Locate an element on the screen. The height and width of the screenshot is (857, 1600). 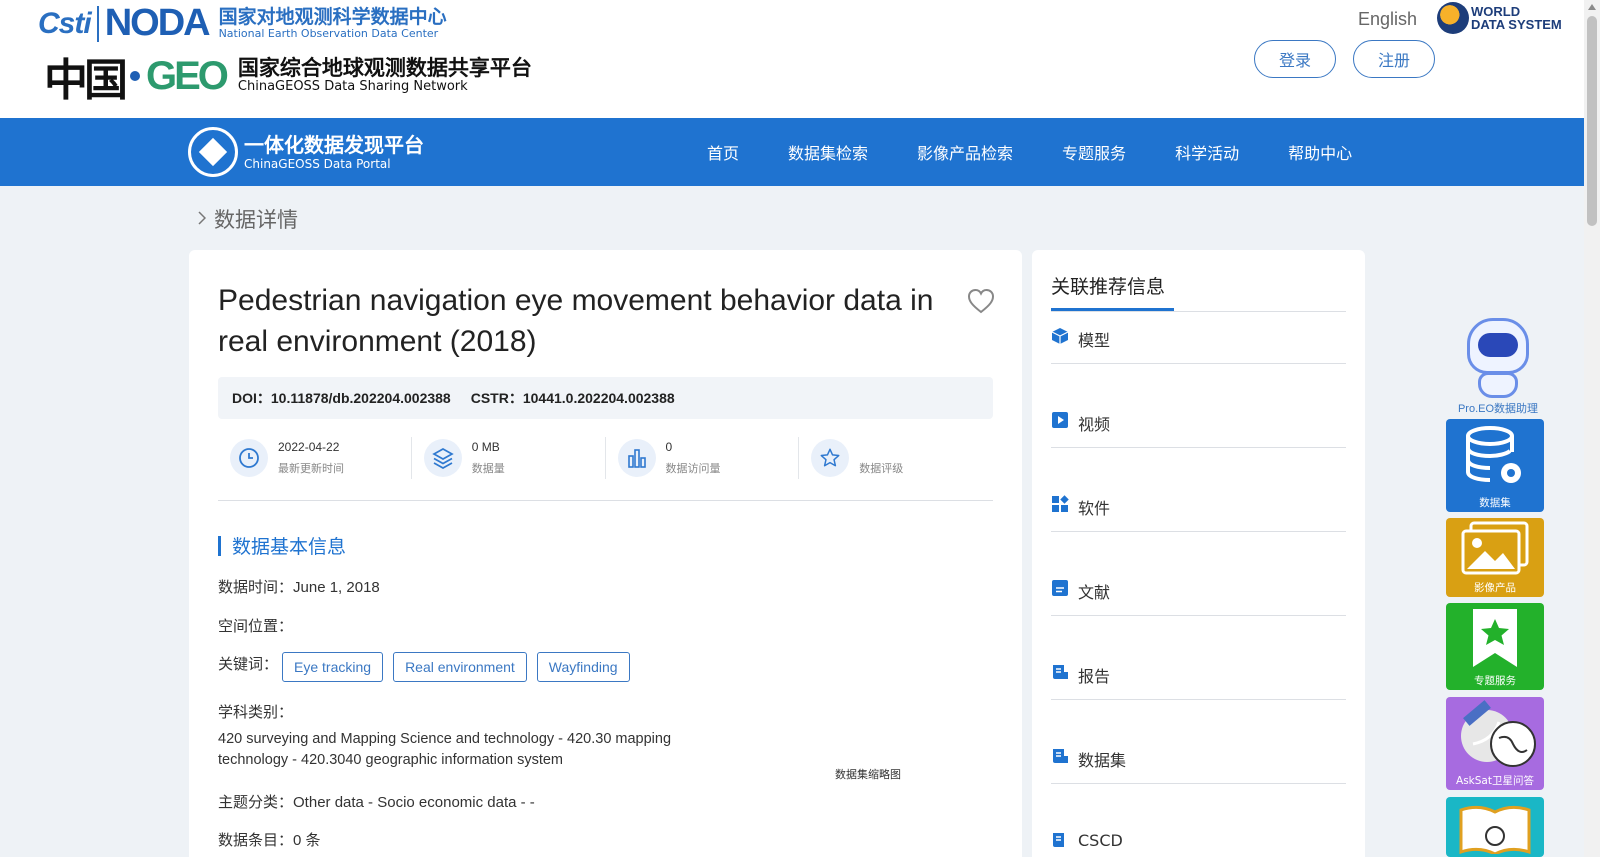
doi-label: DOI is located at coordinates (244, 398).